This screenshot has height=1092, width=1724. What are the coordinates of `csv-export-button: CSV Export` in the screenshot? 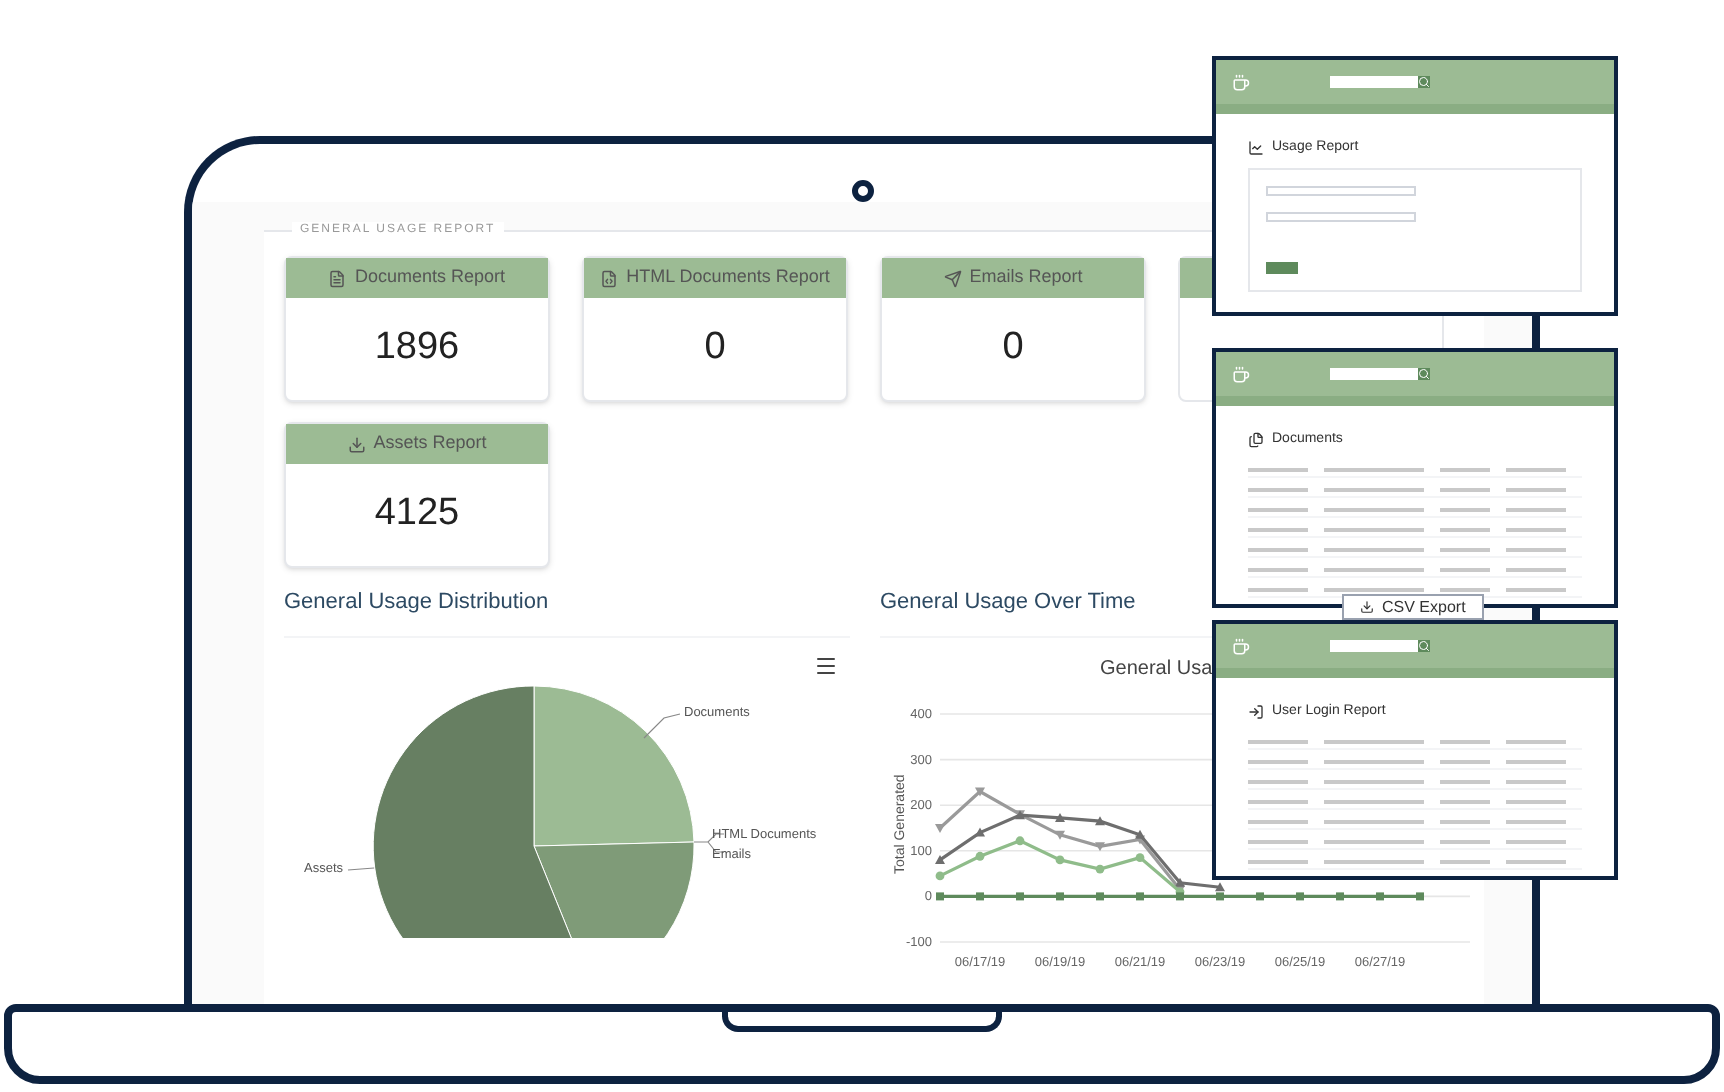 It's located at (1413, 607).